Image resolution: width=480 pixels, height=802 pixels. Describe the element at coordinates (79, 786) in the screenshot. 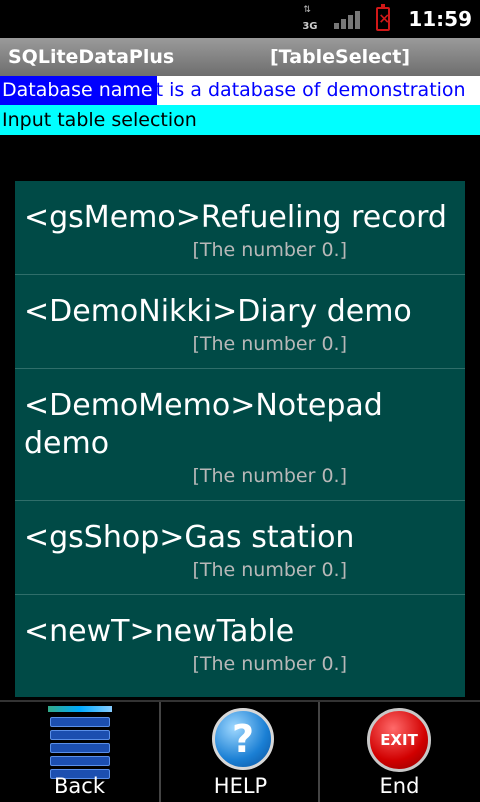

I see `back-button-label: Back` at that location.